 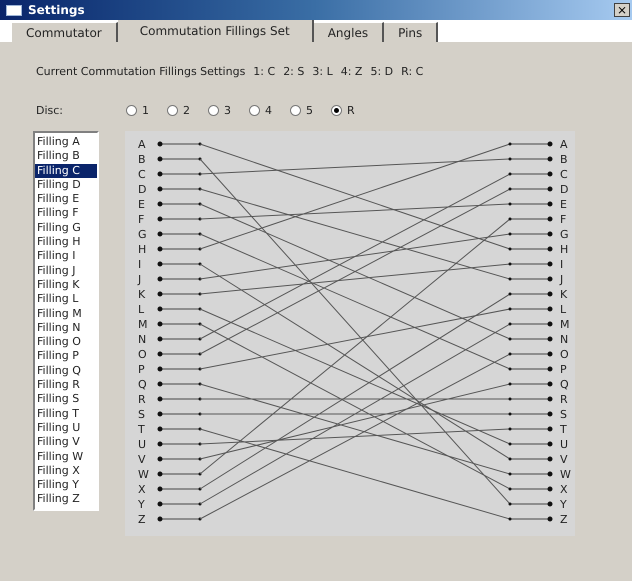 I want to click on filling-item: Filling F, so click(x=66, y=213).